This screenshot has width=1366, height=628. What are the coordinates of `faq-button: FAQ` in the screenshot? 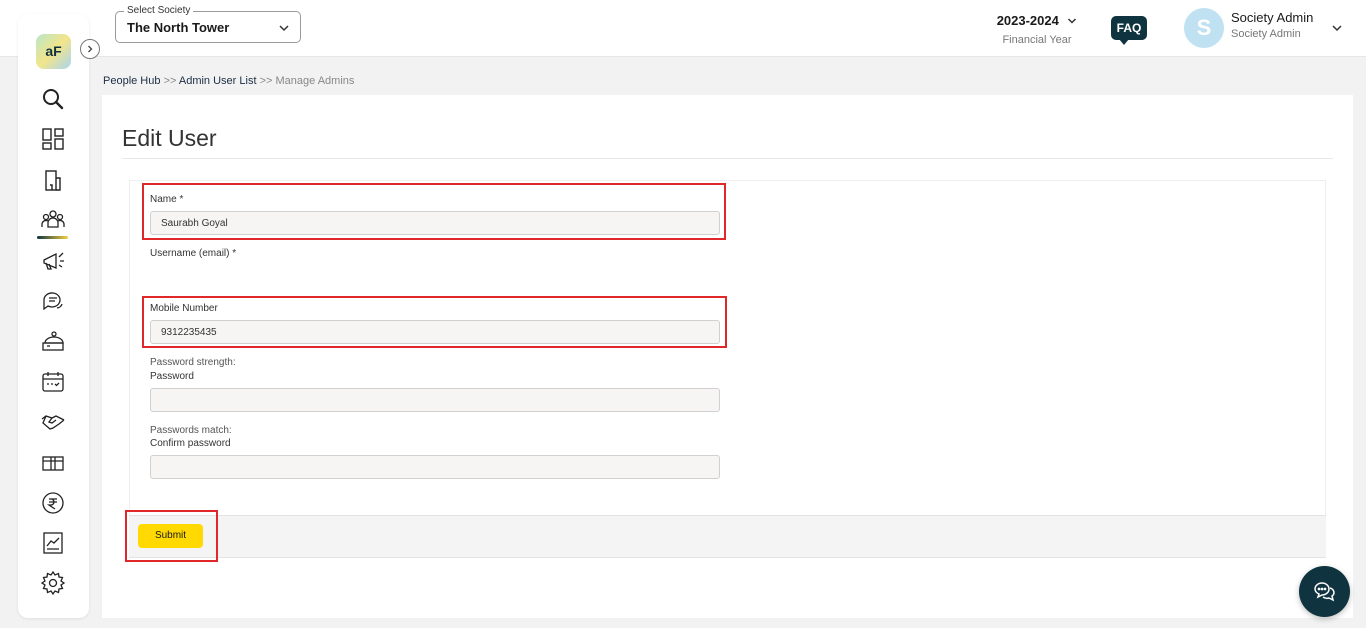 It's located at (1129, 30).